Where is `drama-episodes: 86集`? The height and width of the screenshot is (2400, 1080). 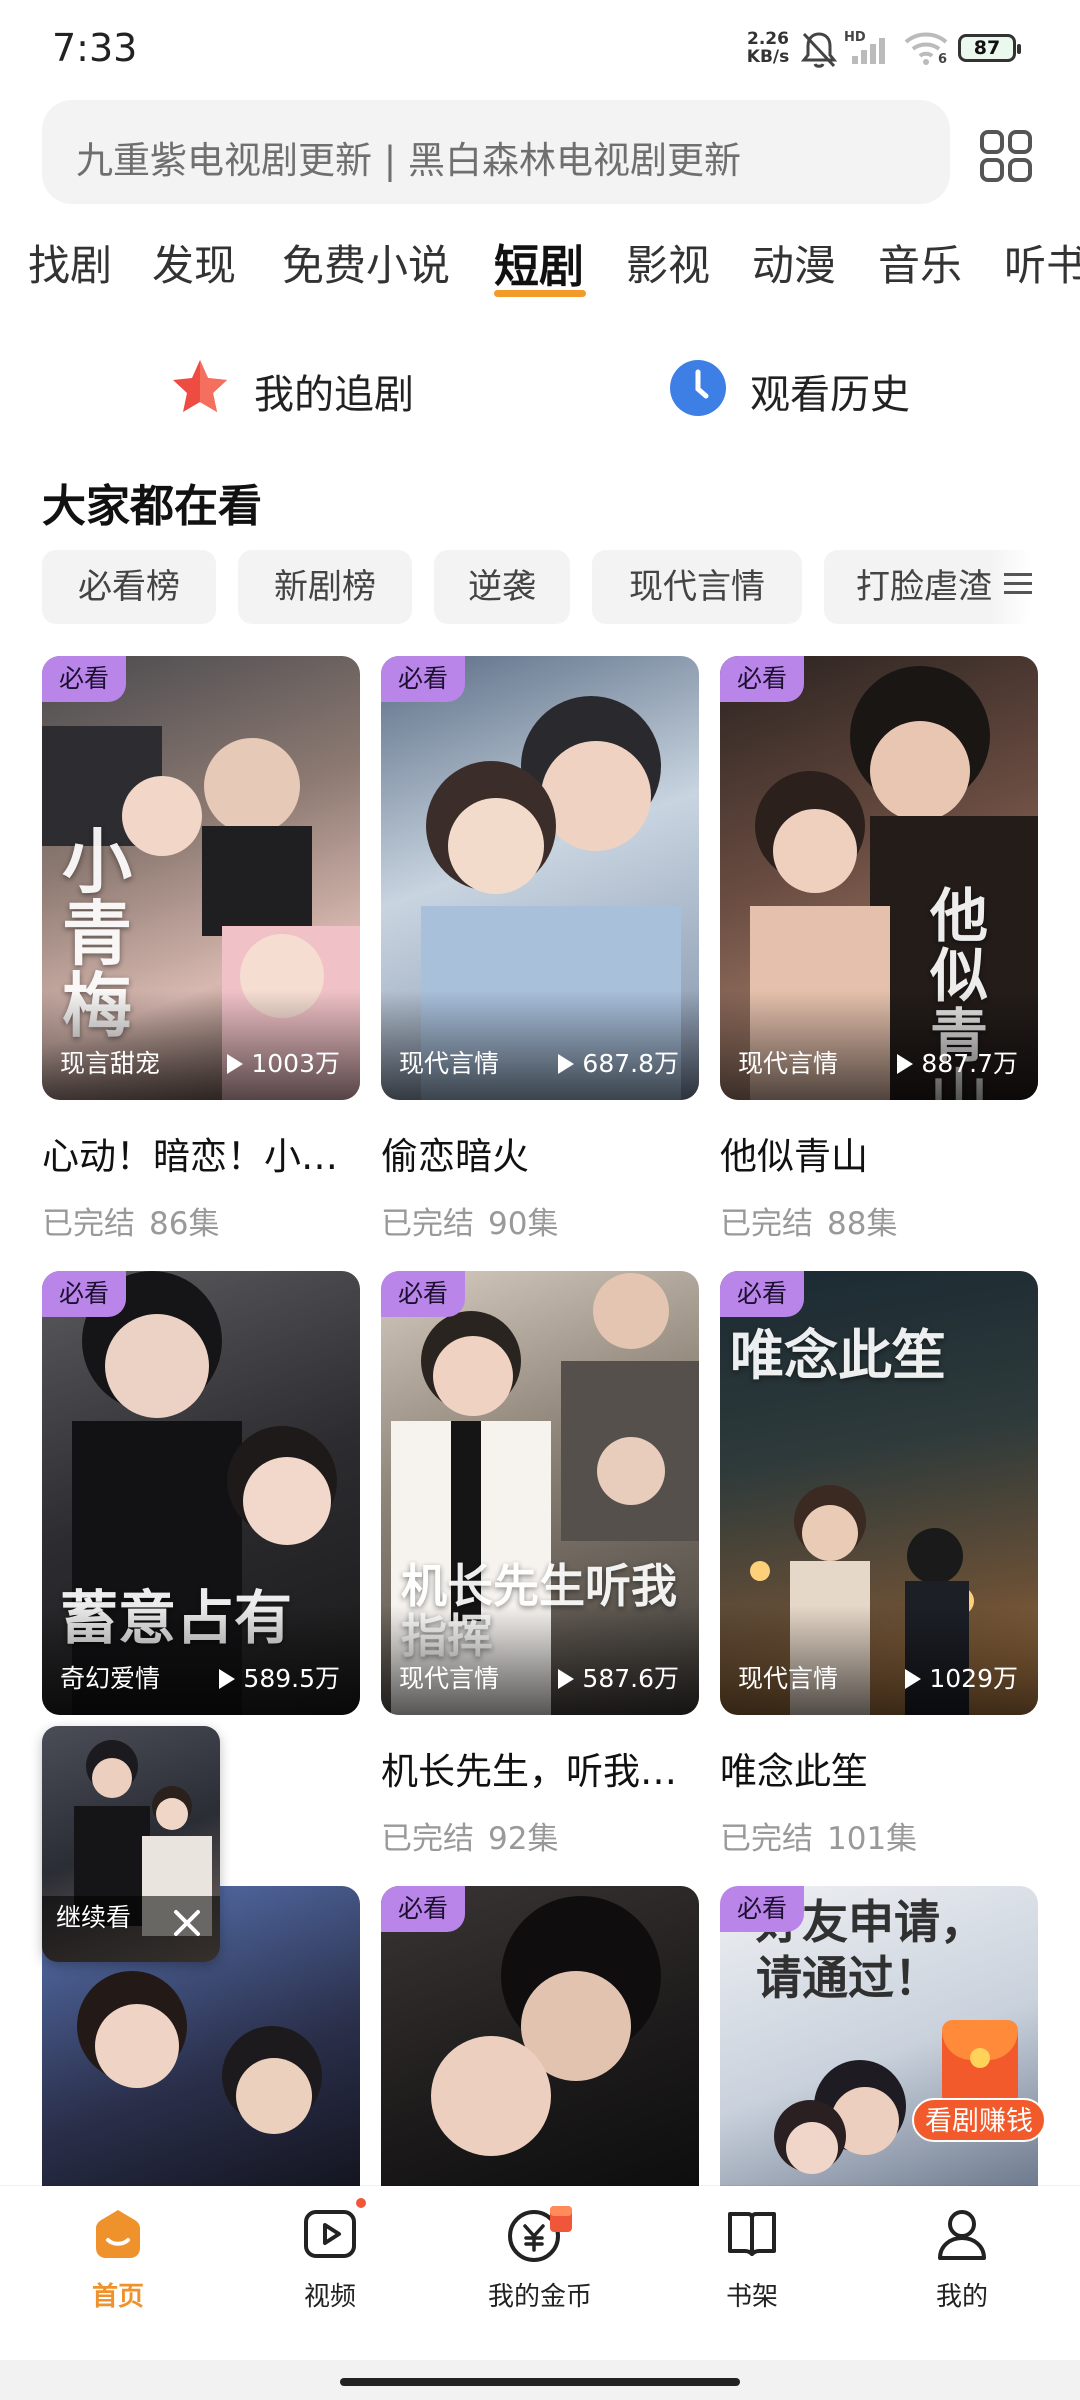 drama-episodes: 86集 is located at coordinates (184, 1224).